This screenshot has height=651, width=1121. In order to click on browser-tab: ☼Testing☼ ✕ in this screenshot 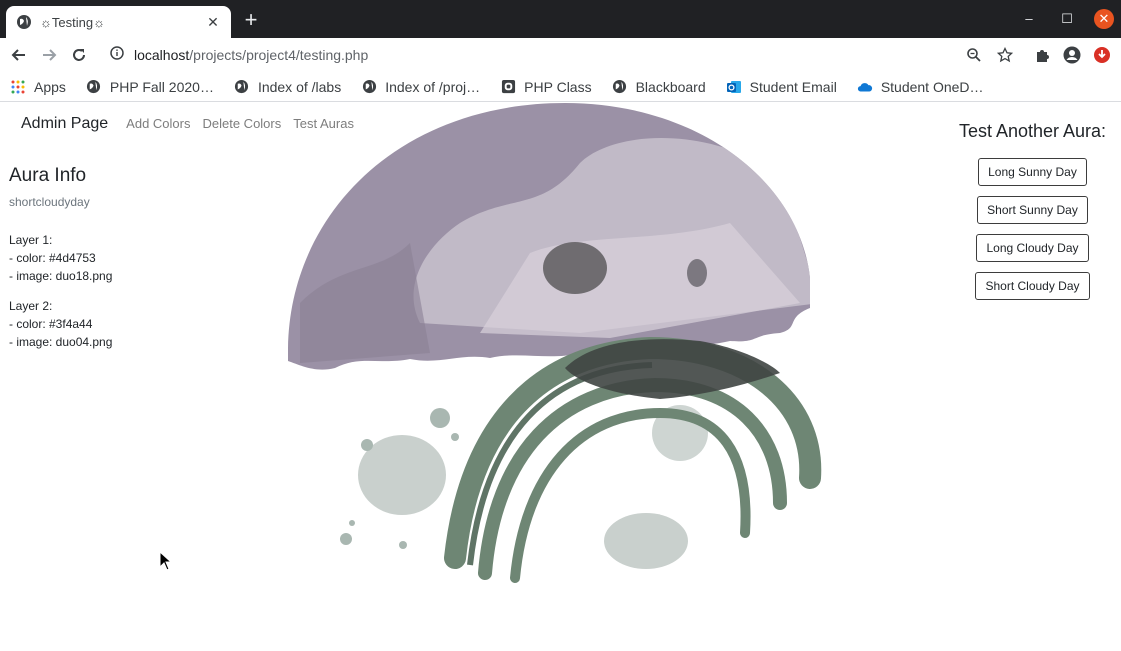, I will do `click(118, 22)`.